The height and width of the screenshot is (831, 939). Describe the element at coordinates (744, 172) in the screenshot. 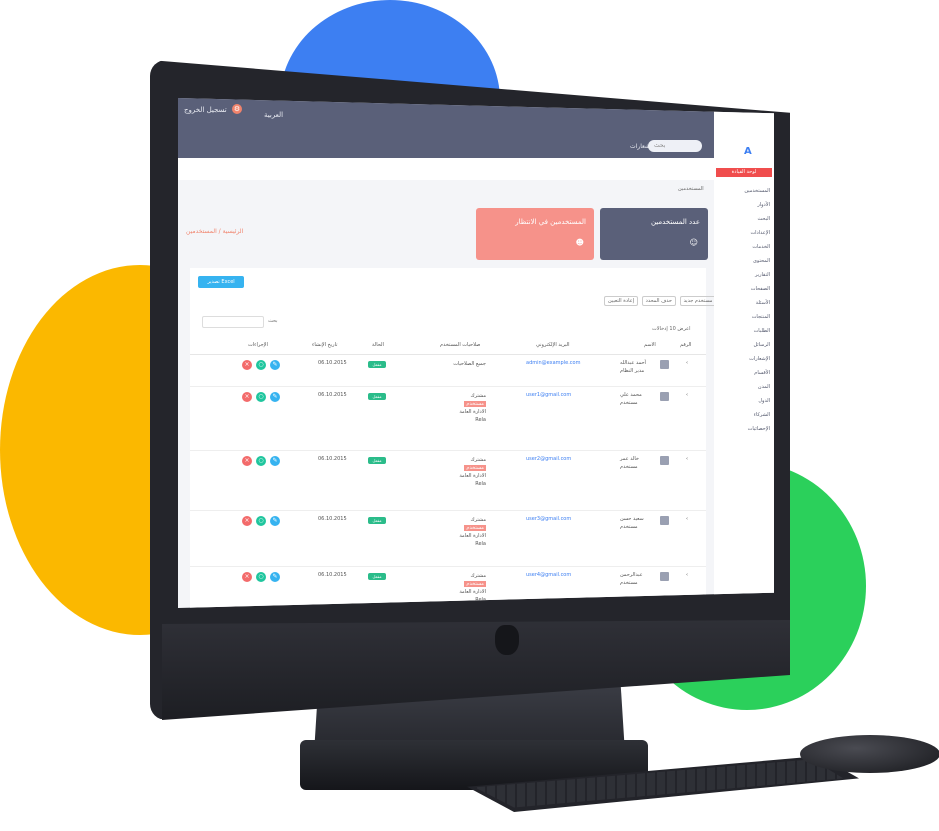

I see `dashboard-tab: لوحة القيادة` at that location.